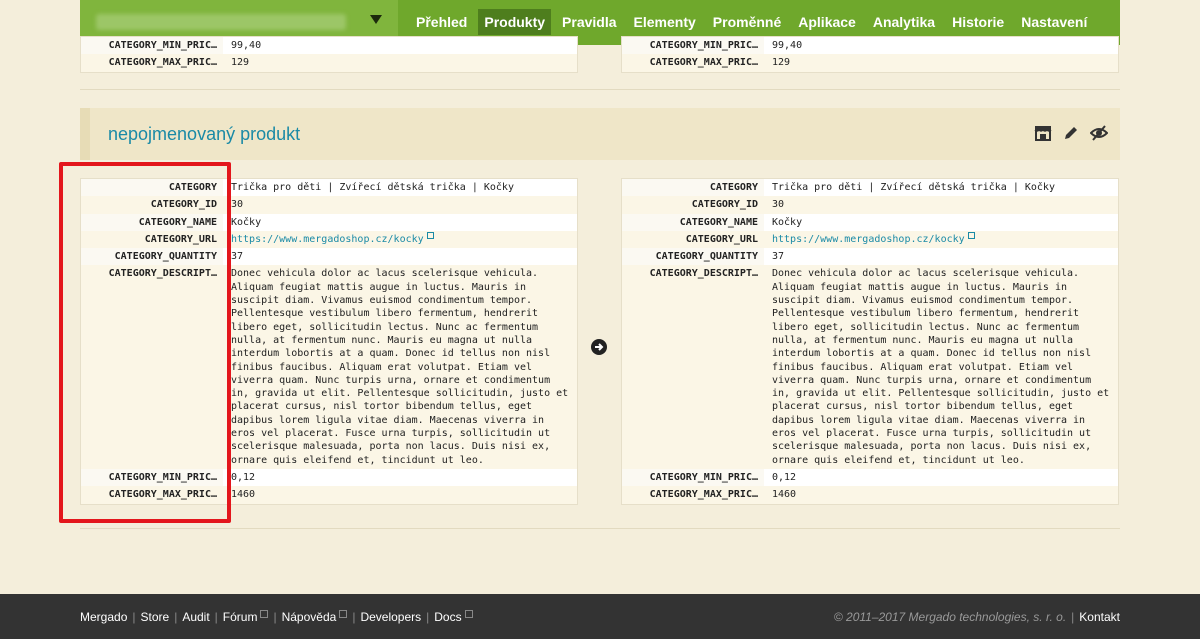 This screenshot has height=639, width=1200. I want to click on product-title: nepojmenovaný produkt, so click(204, 134).